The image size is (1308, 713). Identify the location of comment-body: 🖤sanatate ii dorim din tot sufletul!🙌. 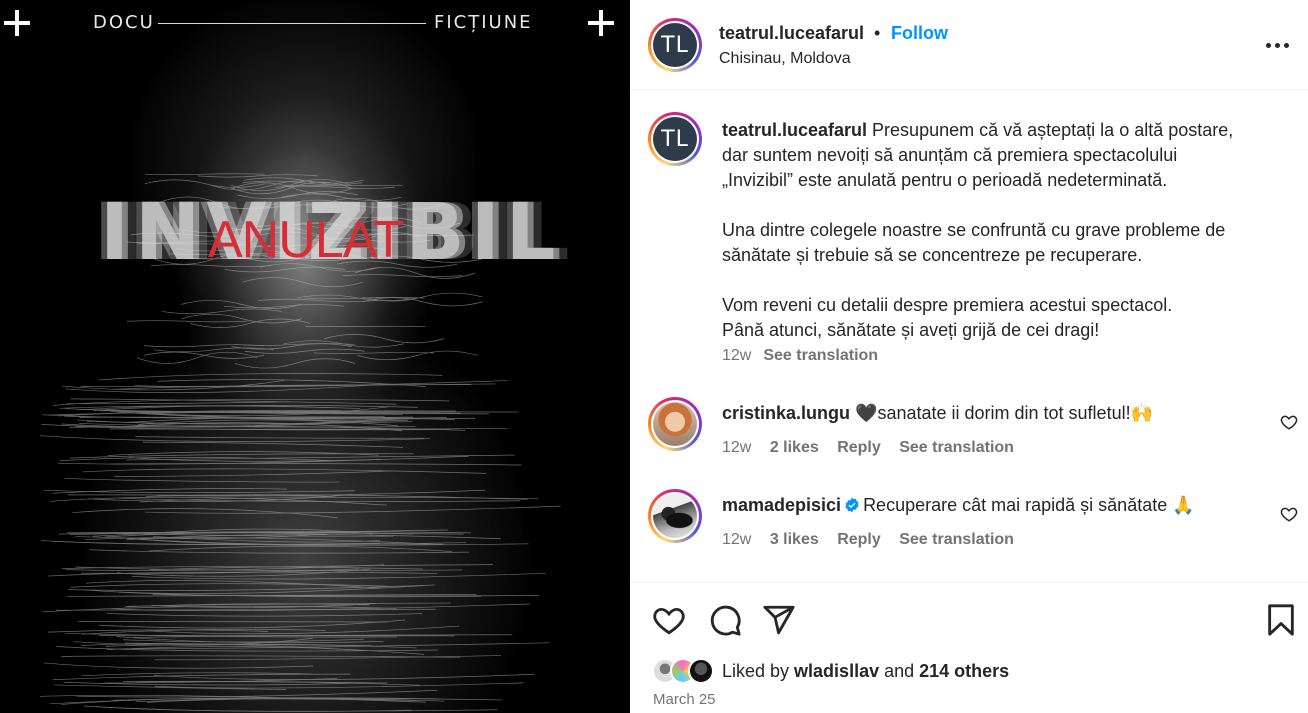
(1001, 413).